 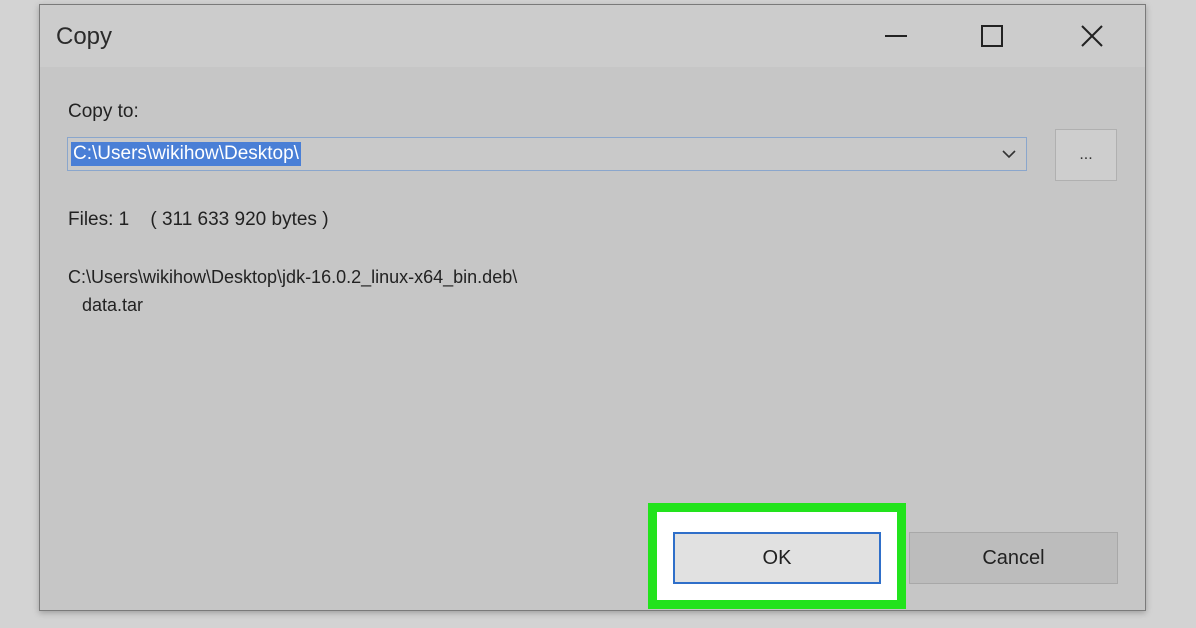 What do you see at coordinates (99, 219) in the screenshot?
I see `files-count: Files: 1` at bounding box center [99, 219].